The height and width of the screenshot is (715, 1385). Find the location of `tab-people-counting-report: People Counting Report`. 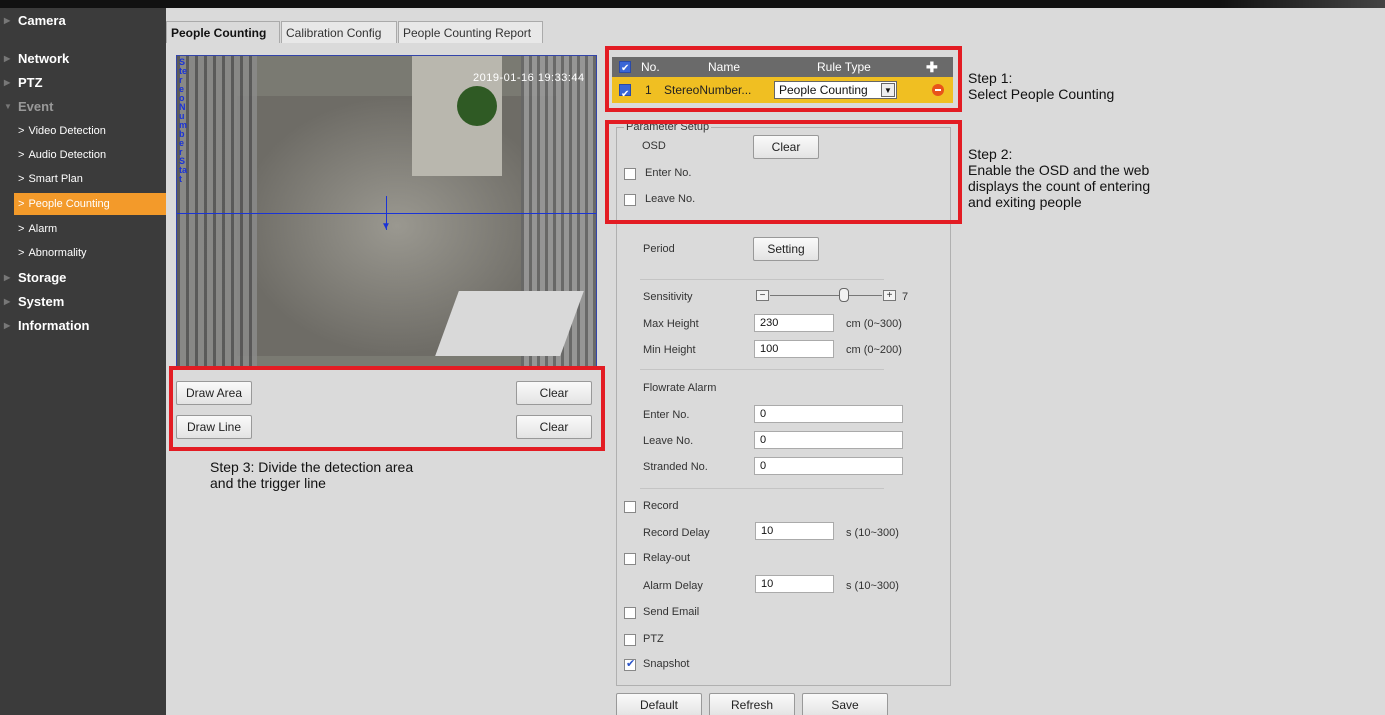

tab-people-counting-report: People Counting Report is located at coordinates (470, 32).